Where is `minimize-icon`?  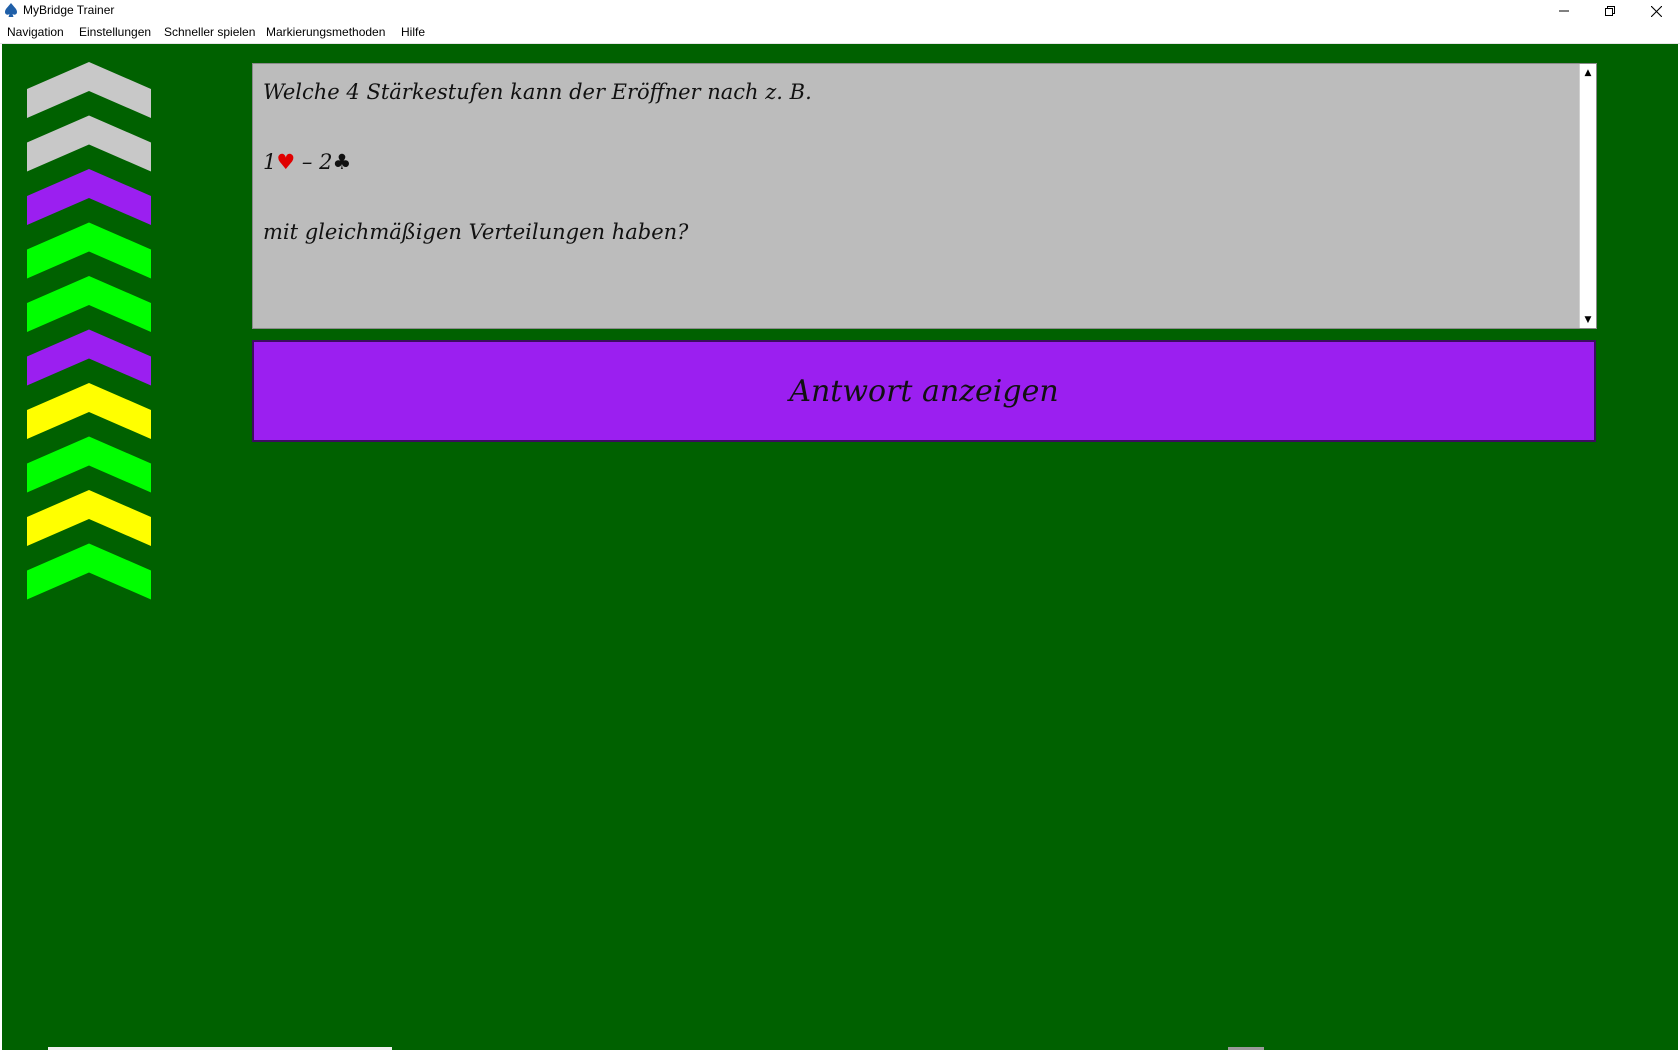 minimize-icon is located at coordinates (1564, 11).